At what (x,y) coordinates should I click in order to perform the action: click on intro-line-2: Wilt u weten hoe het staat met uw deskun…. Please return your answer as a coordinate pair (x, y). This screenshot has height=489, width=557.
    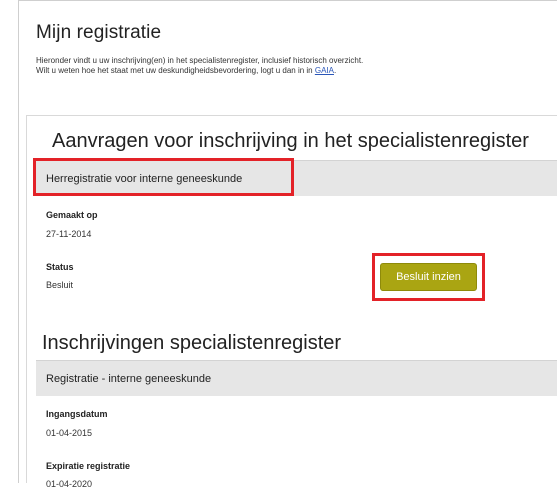
    Looking at the image, I should click on (199, 71).